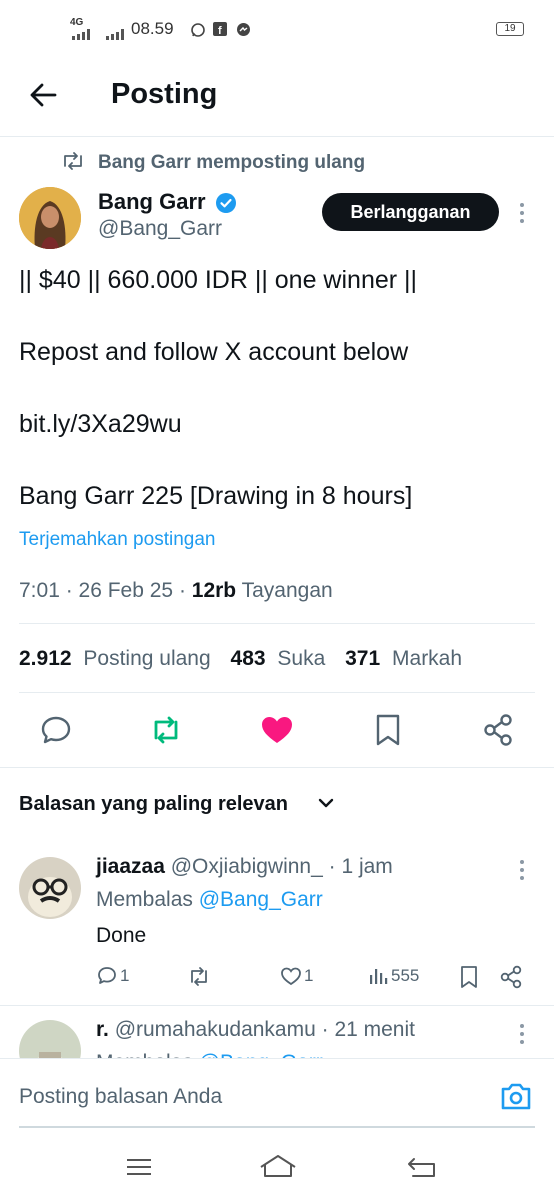  I want to click on post-link: bit.ly/3Xa29wu, so click(100, 424).